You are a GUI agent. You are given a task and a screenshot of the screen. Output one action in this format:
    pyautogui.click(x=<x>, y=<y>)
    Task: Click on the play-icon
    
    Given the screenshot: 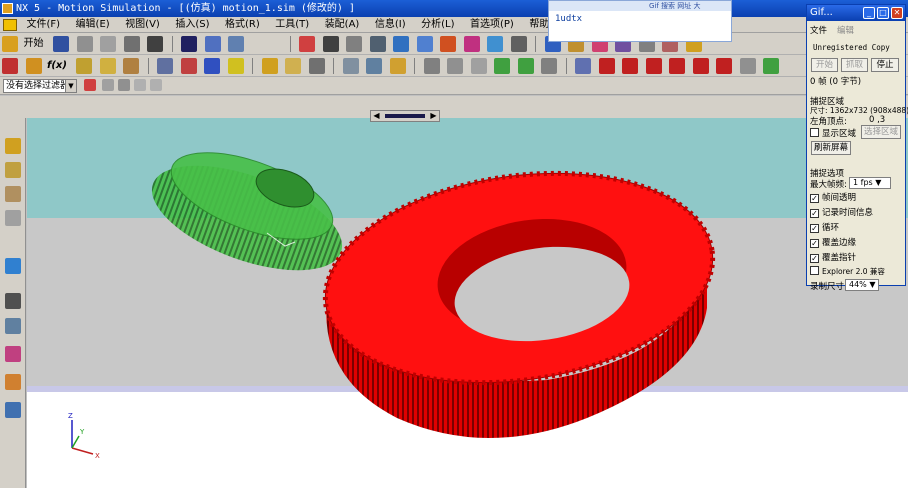 What is the action you would take?
    pyautogui.click(x=653, y=66)
    